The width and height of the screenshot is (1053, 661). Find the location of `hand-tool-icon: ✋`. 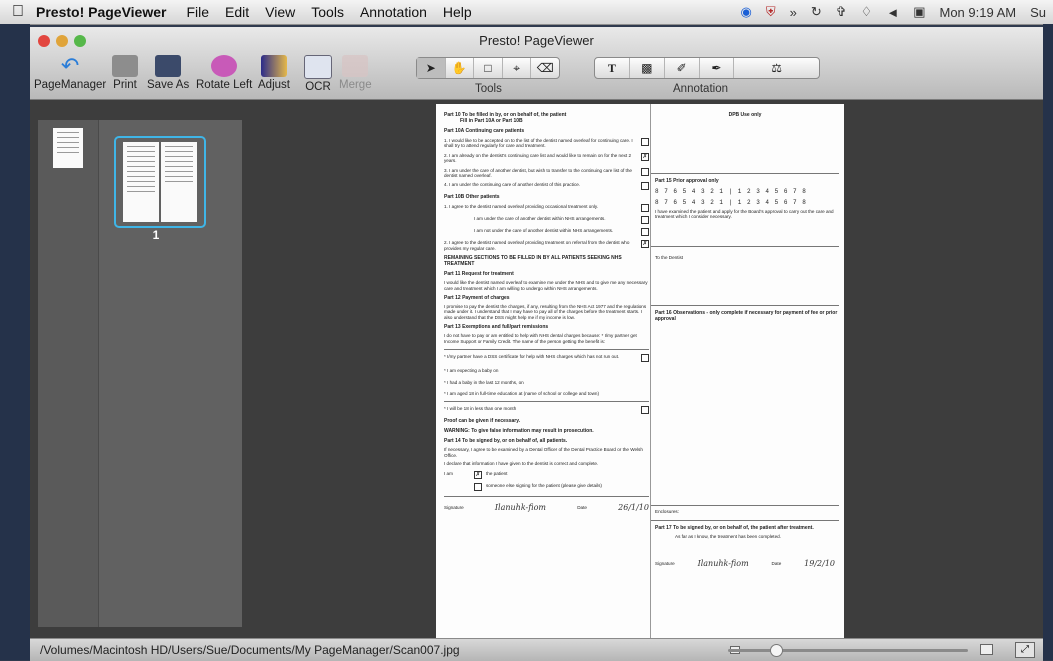

hand-tool-icon: ✋ is located at coordinates (460, 68).